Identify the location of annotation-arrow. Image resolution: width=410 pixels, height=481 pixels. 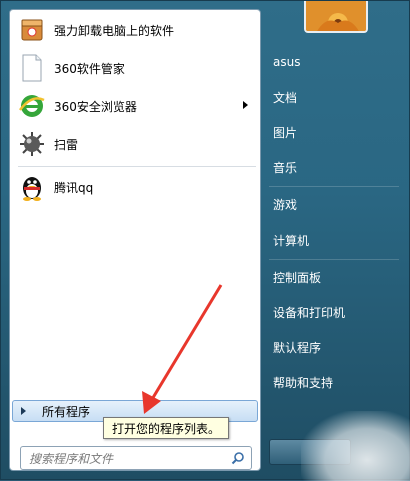
(182, 349).